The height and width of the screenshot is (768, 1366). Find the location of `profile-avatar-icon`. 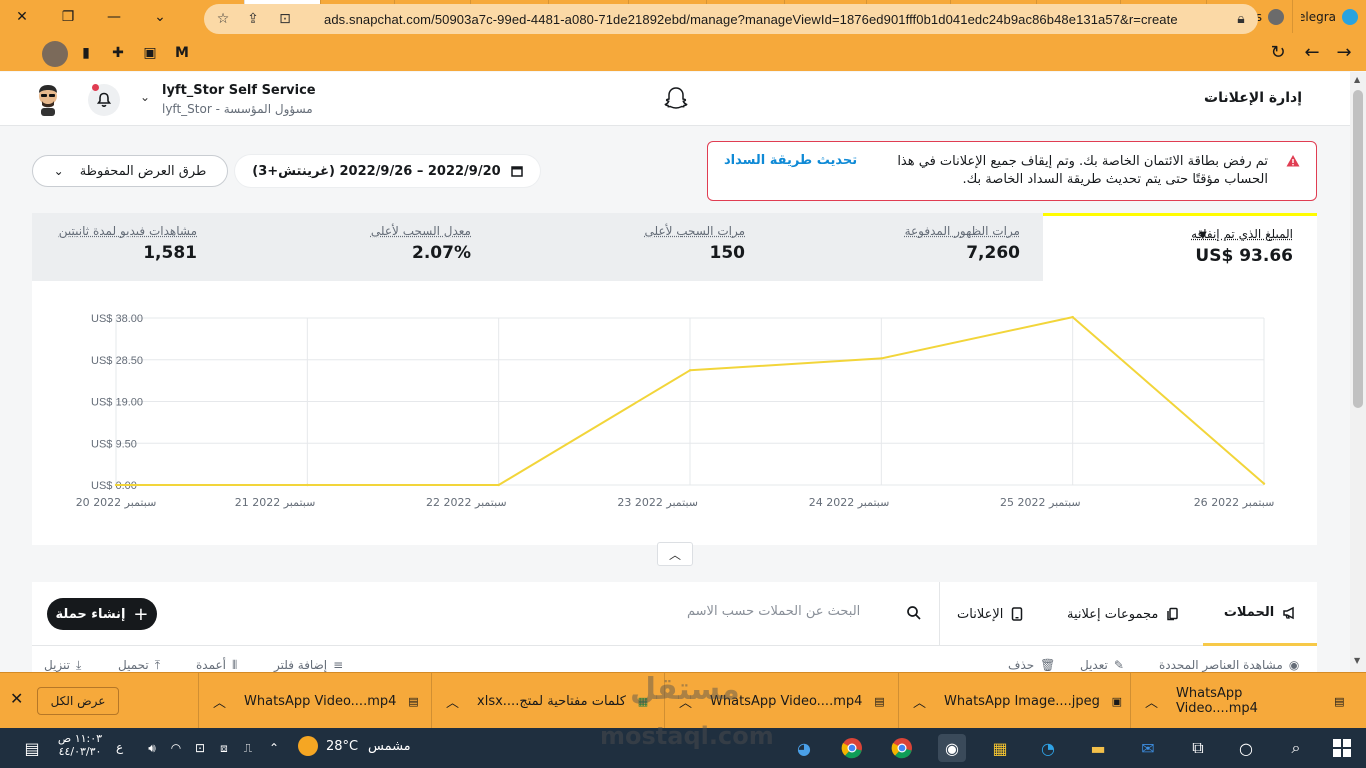

profile-avatar-icon is located at coordinates (55, 54).